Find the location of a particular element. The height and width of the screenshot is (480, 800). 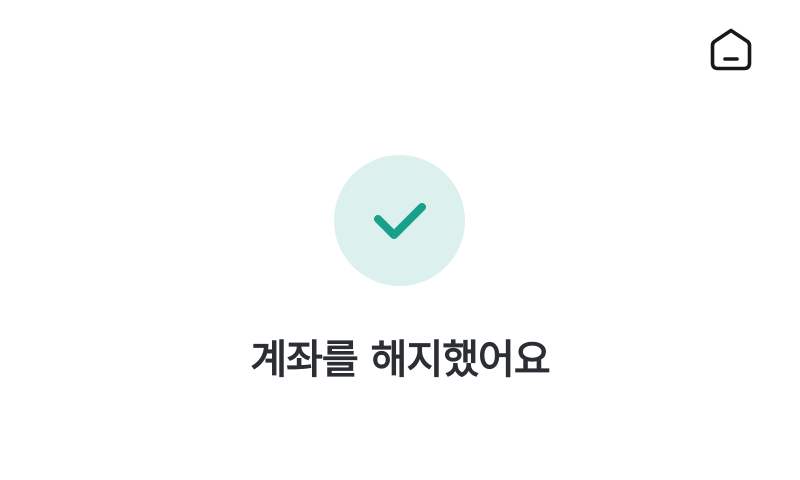

completion-message: 계좌를 해지했어요 is located at coordinates (400, 360).